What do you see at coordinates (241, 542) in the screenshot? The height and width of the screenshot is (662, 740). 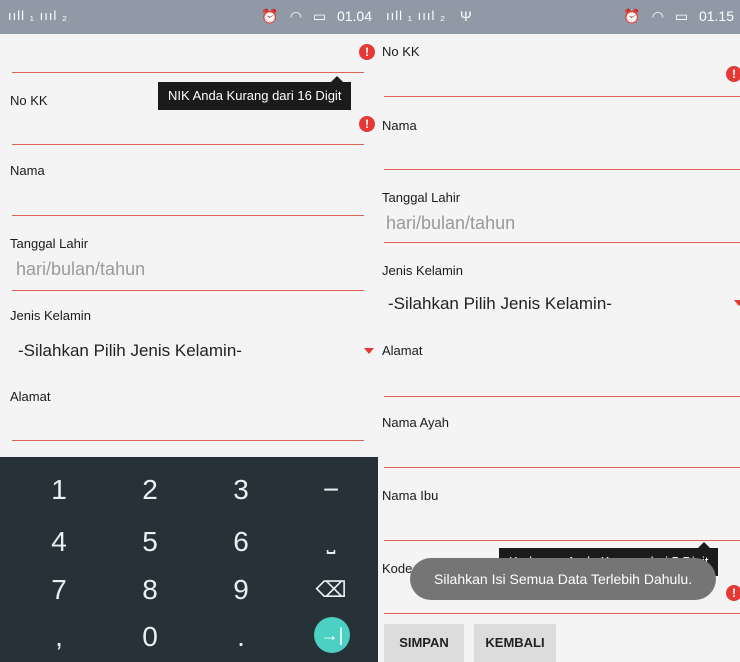 I see `key-6: 6` at bounding box center [241, 542].